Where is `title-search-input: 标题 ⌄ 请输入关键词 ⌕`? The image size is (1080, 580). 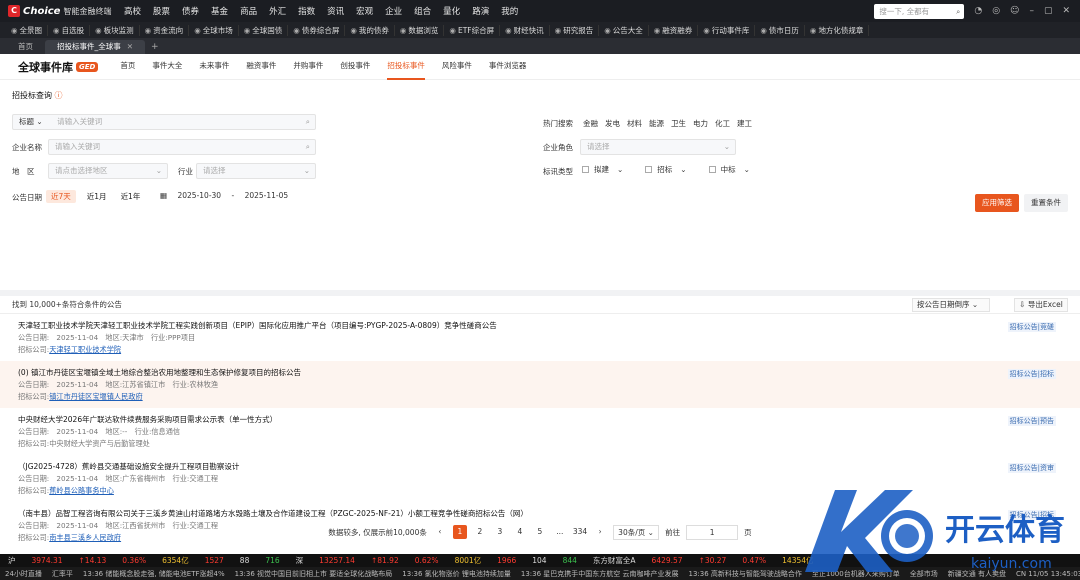
title-search-input: 标题 ⌄ 请输入关键词 ⌕ is located at coordinates (164, 122).